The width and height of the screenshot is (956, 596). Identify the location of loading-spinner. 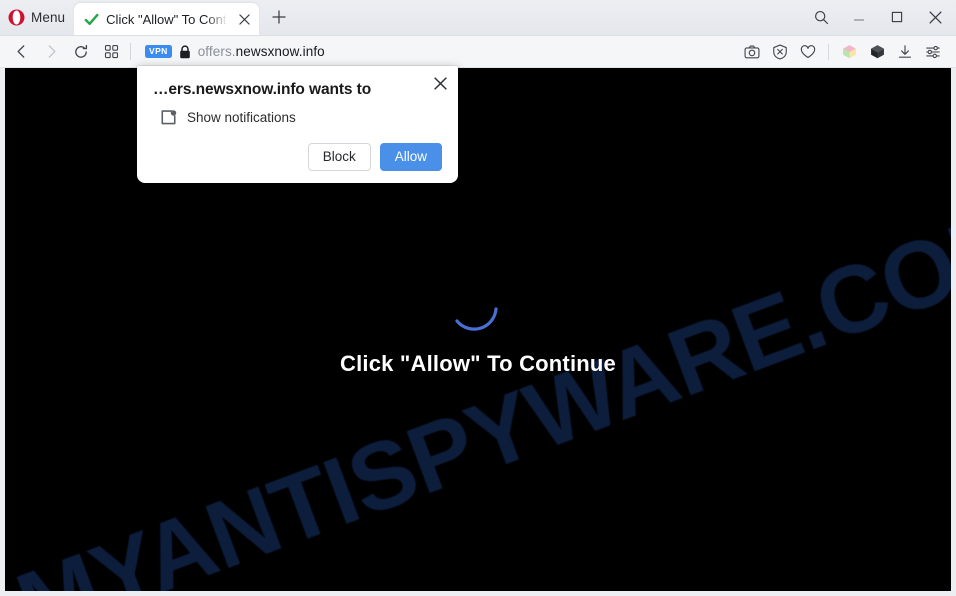
(478, 315).